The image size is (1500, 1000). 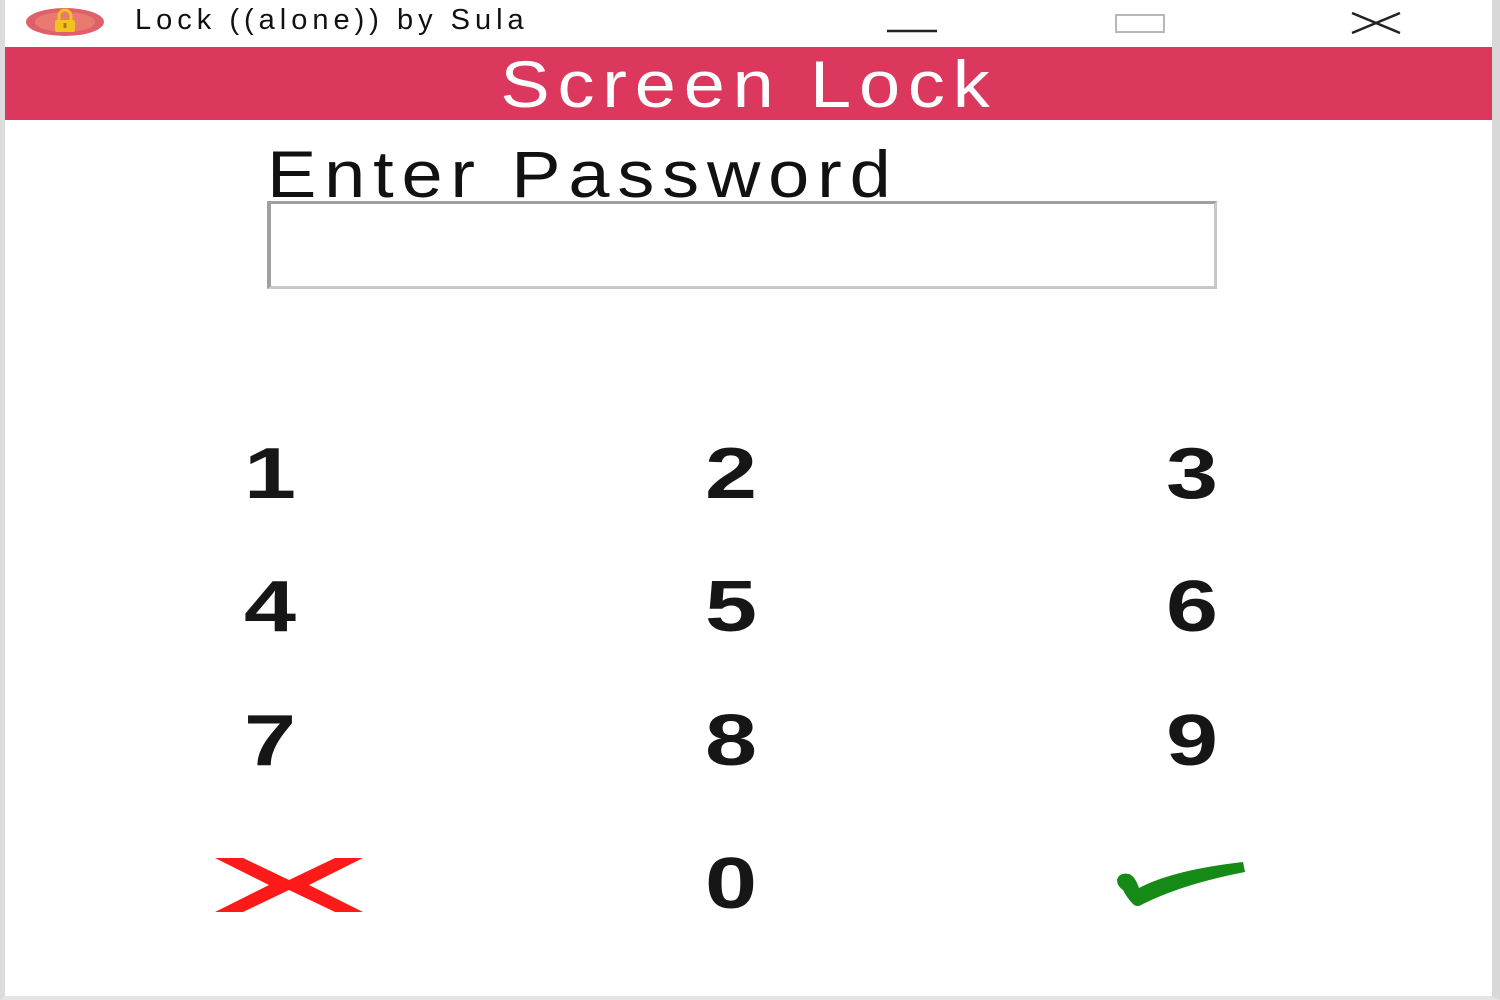 What do you see at coordinates (1192, 474) in the screenshot?
I see `key-3: 3` at bounding box center [1192, 474].